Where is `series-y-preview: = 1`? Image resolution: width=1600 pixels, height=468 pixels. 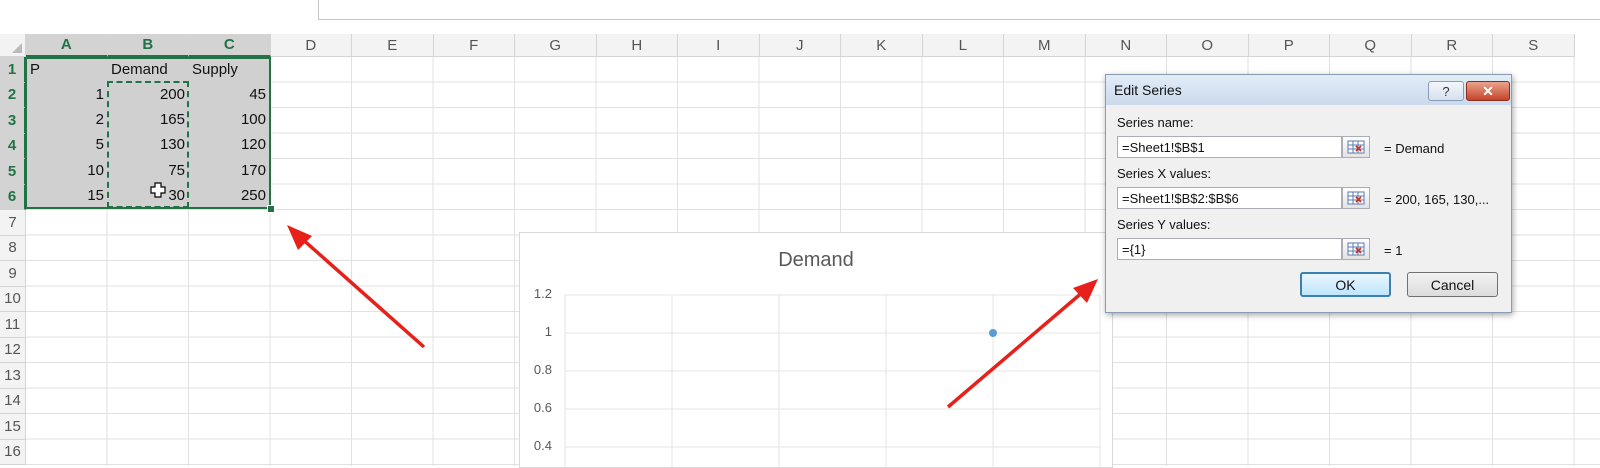 series-y-preview: = 1 is located at coordinates (1393, 250).